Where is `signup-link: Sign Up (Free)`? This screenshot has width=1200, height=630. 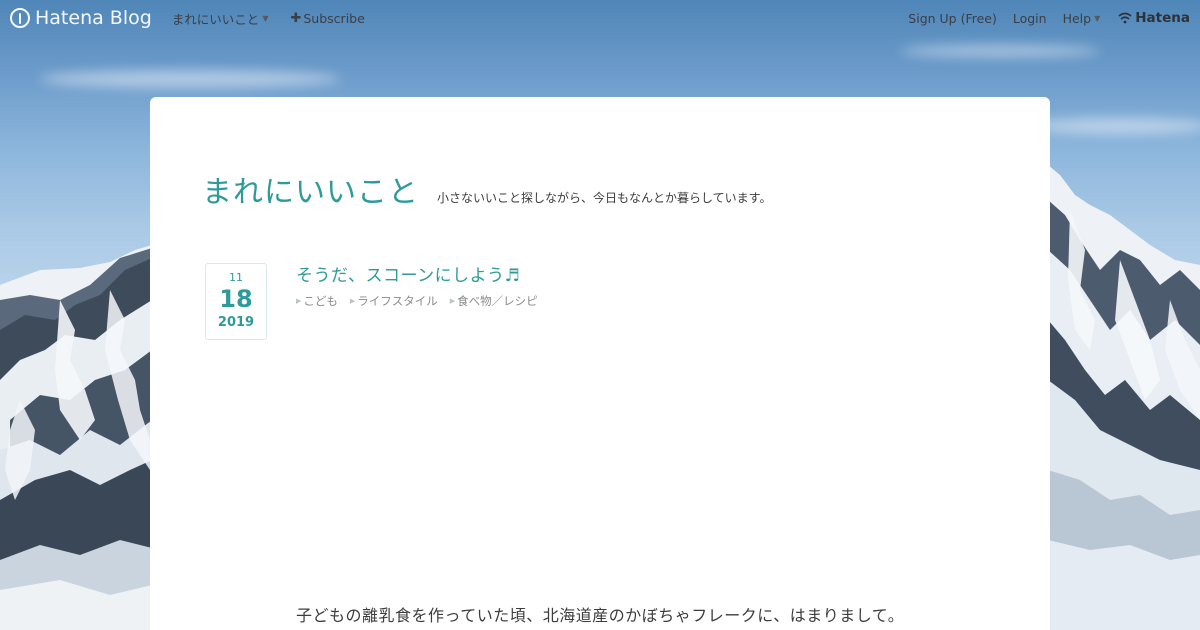
signup-link: Sign Up (Free) is located at coordinates (952, 18).